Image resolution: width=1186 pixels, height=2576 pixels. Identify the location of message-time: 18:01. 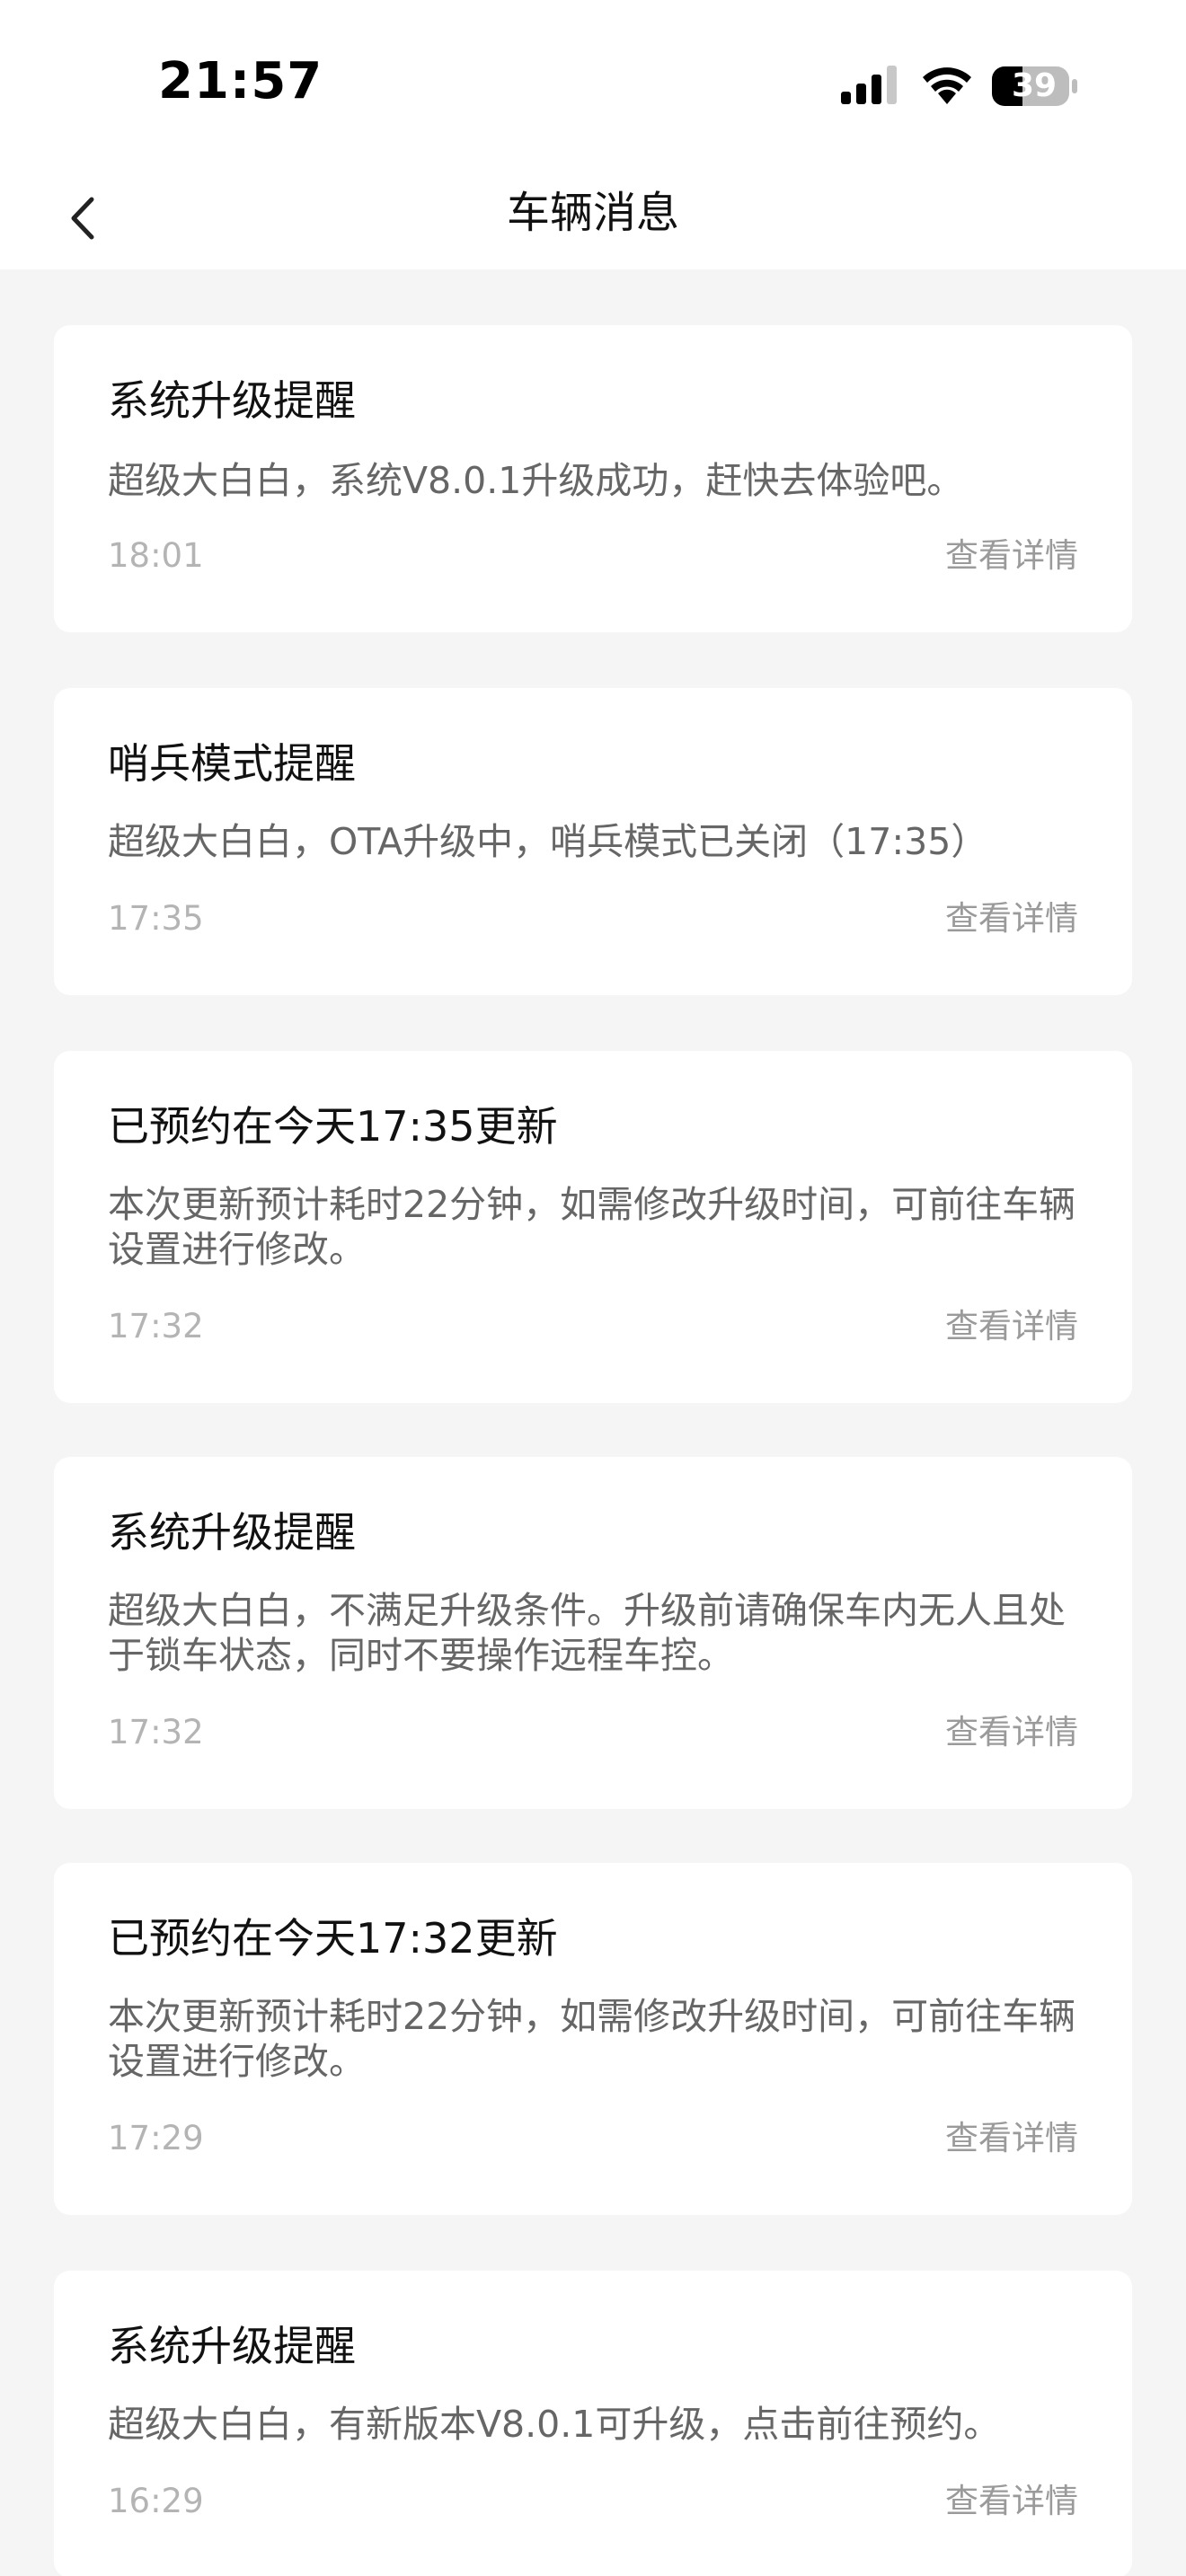
(156, 555).